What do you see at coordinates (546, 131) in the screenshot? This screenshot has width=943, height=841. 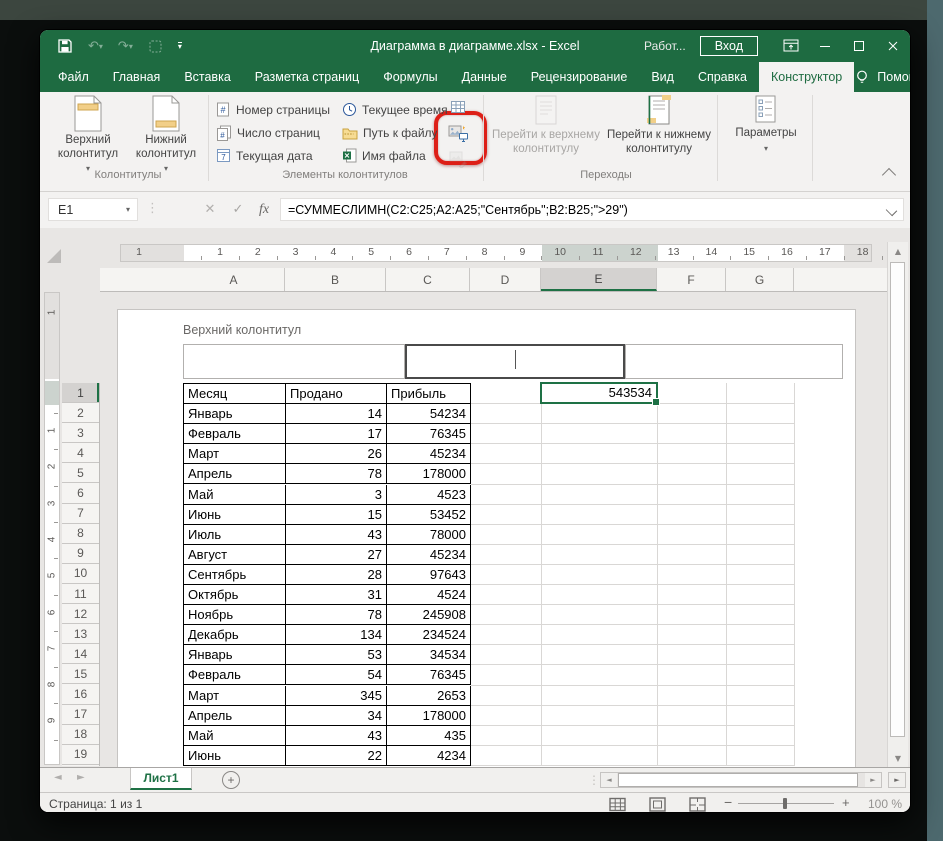 I see `goto-header-button: Перейти к верхнему колонтитулу` at bounding box center [546, 131].